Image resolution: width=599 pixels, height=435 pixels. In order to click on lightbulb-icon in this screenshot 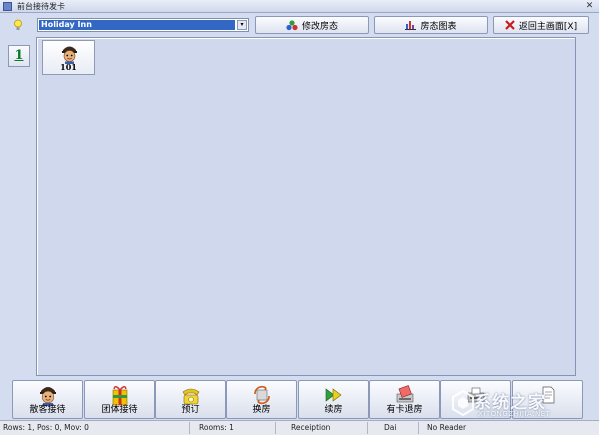, I will do `click(18, 24)`.